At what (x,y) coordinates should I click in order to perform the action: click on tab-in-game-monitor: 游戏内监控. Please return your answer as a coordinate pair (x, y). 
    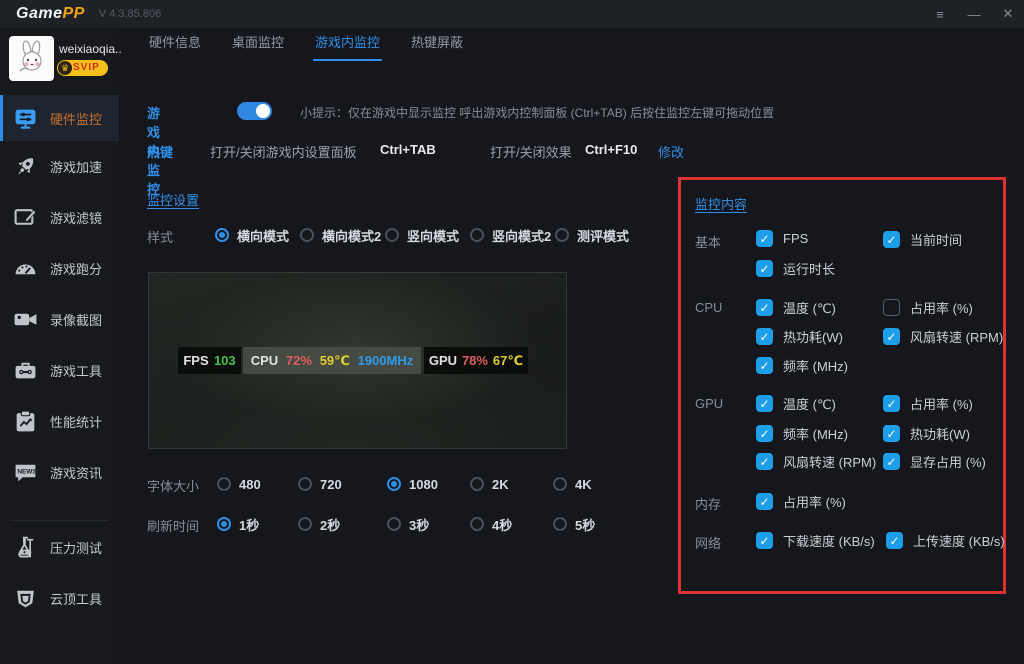
    Looking at the image, I should click on (348, 44).